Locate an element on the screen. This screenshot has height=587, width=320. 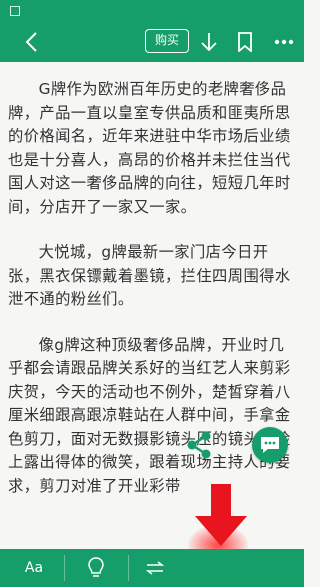
status-indicator-icon is located at coordinates (15, 11).